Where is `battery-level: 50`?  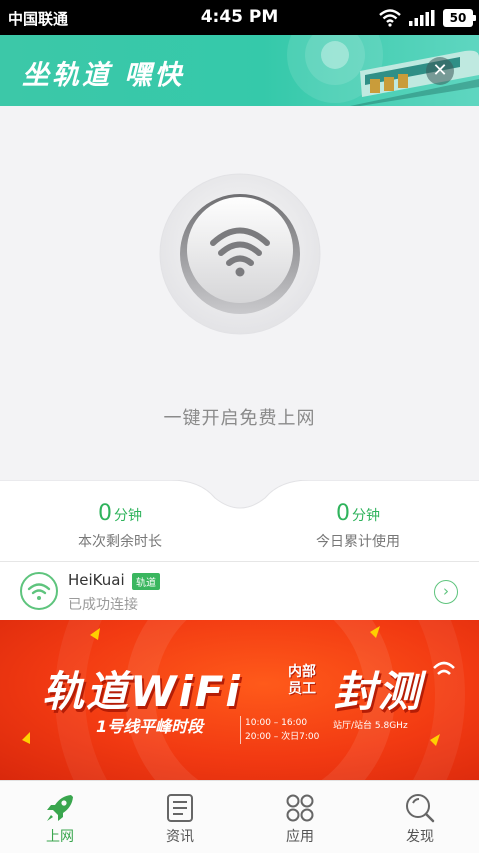 battery-level: 50 is located at coordinates (458, 18).